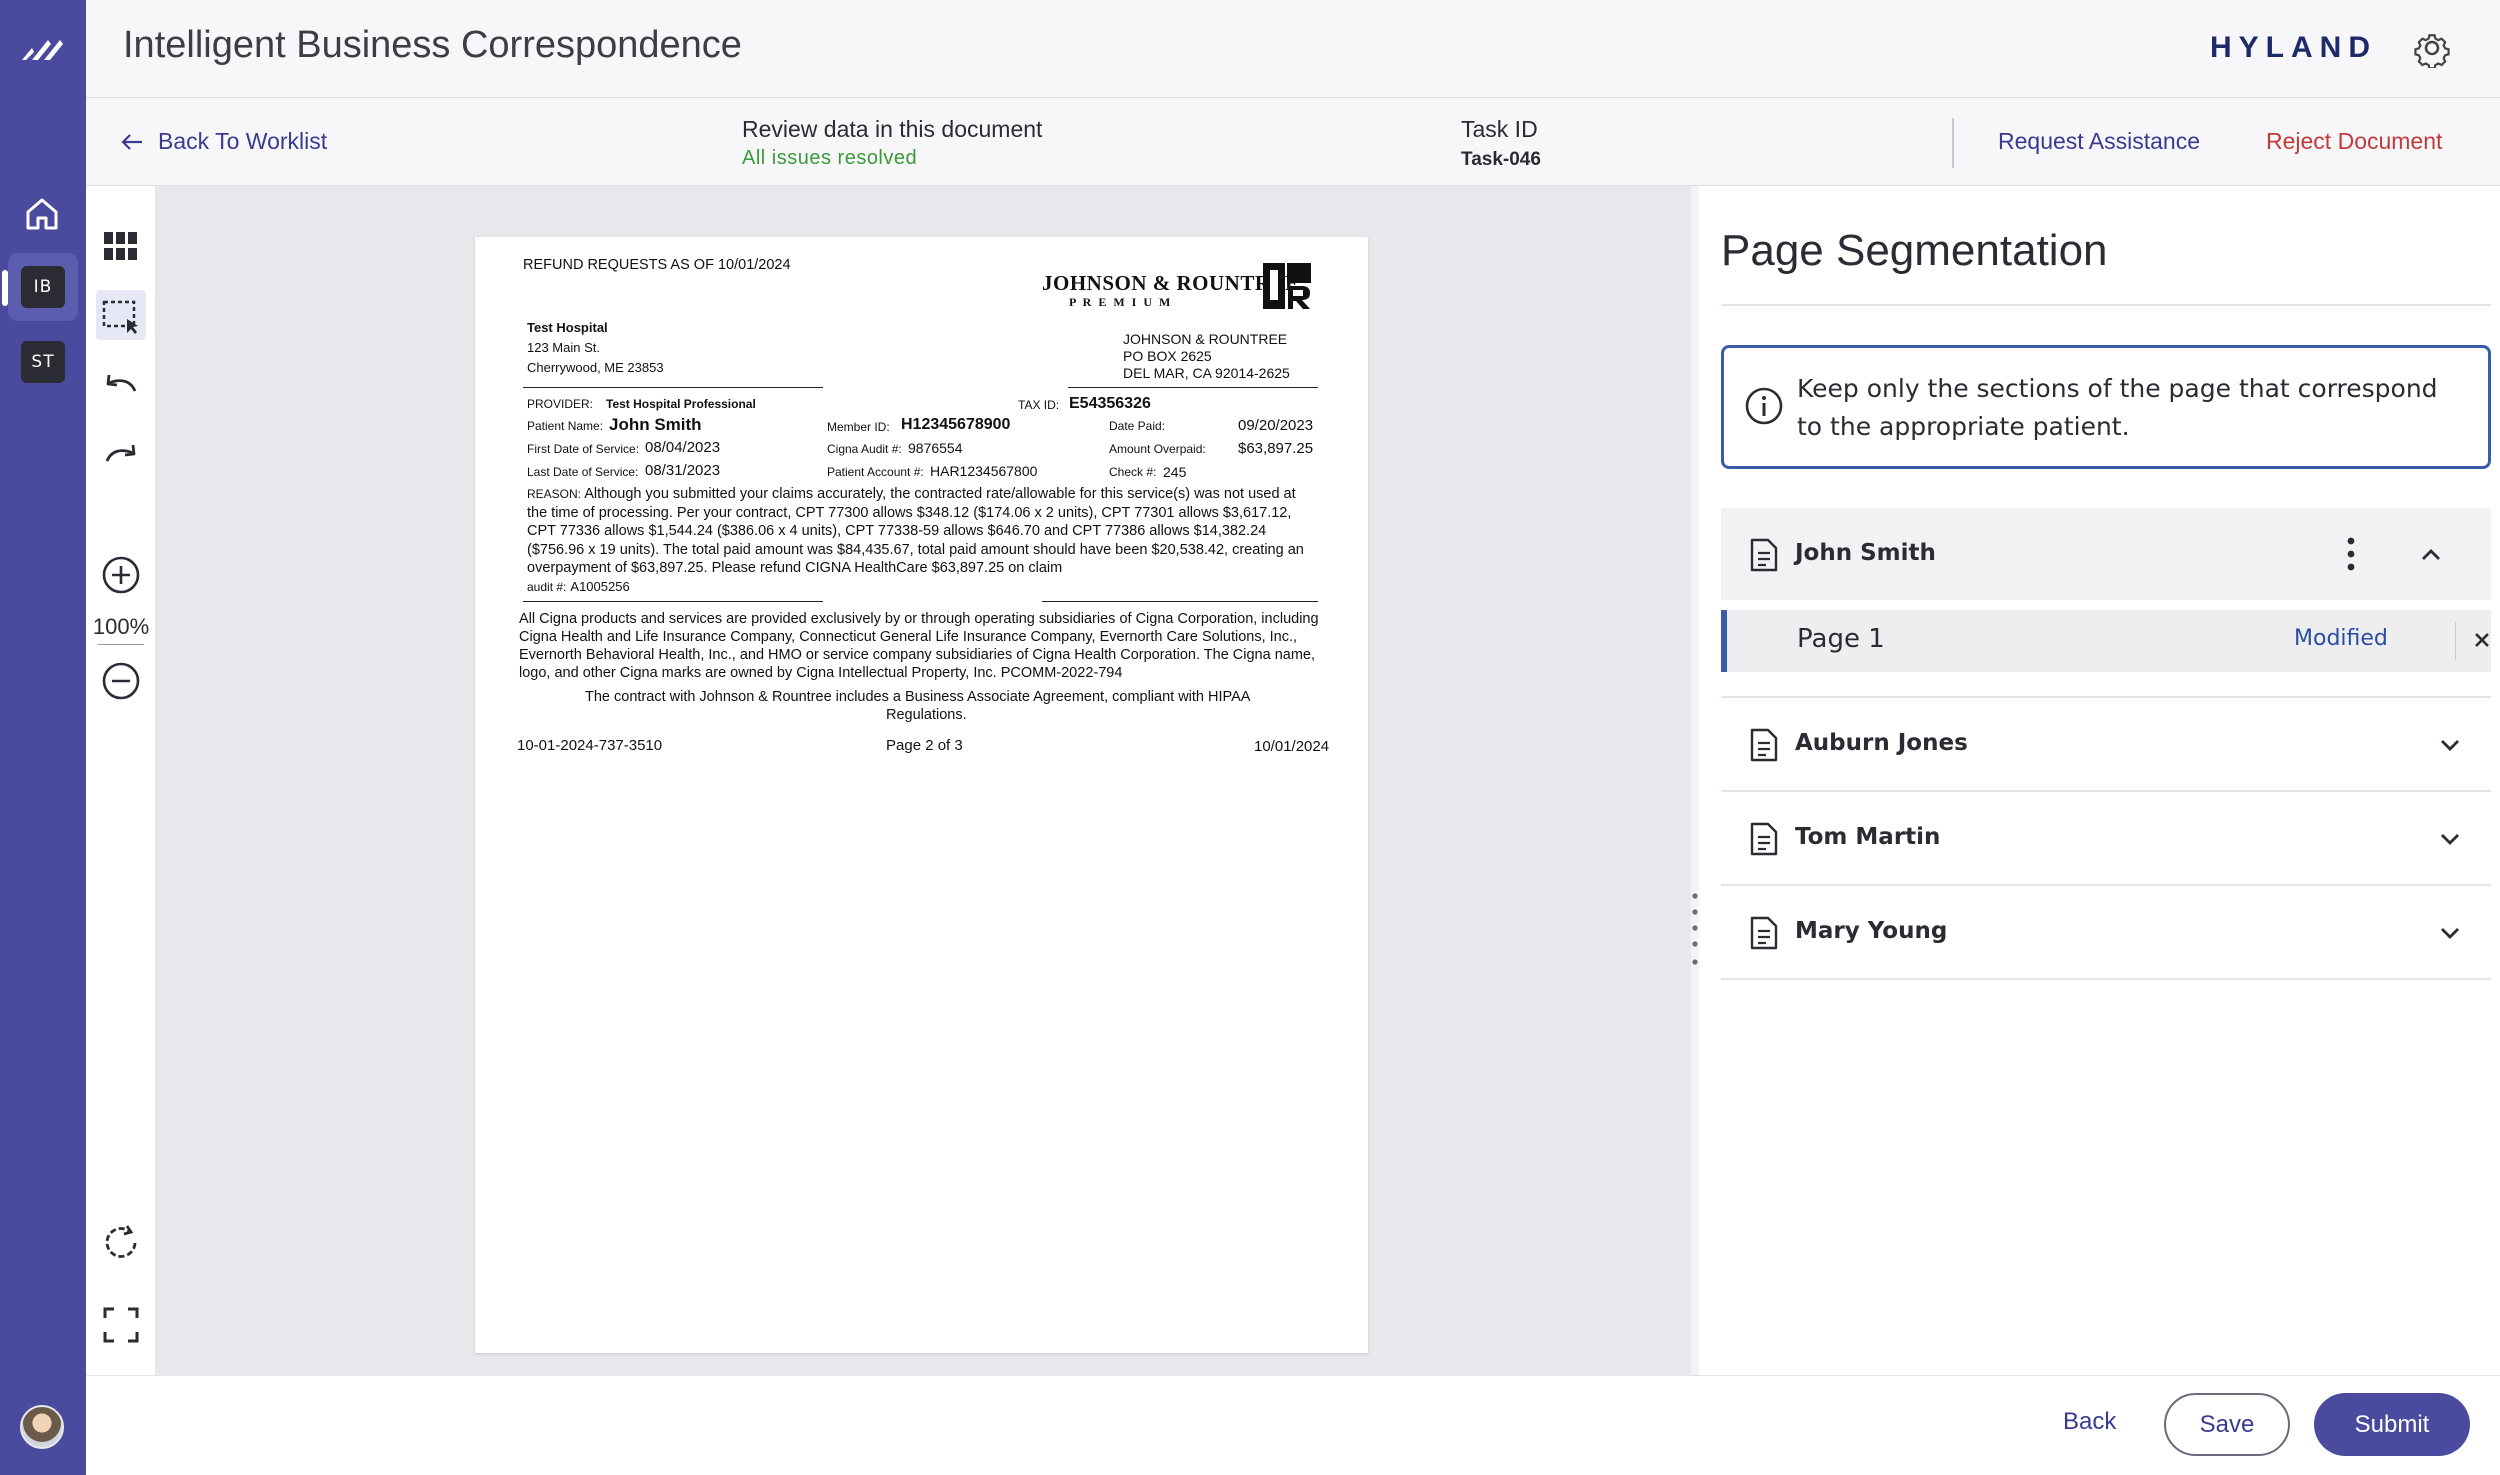  I want to click on doc-hospital-city: Cherrywood, ME 23853, so click(595, 367).